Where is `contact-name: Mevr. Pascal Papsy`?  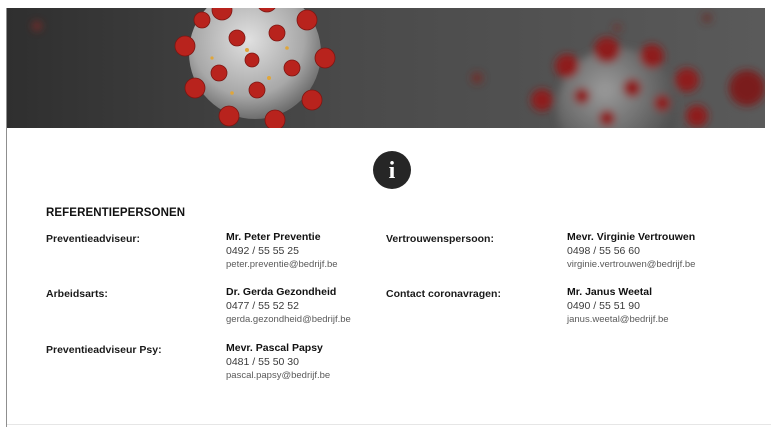
contact-name: Mevr. Pascal Papsy is located at coordinates (274, 348).